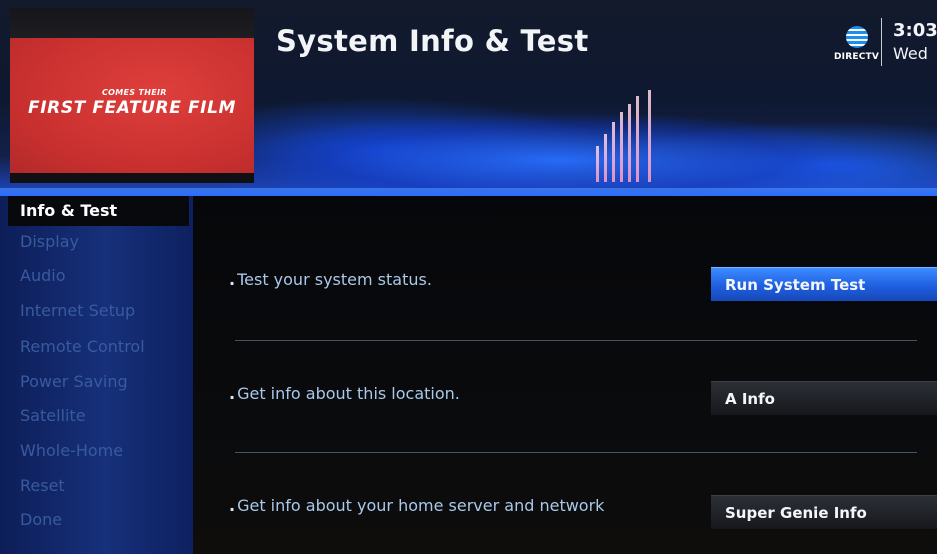 The height and width of the screenshot is (554, 937). I want to click on sidebar-item-info-test: Info & Test, so click(98, 211).